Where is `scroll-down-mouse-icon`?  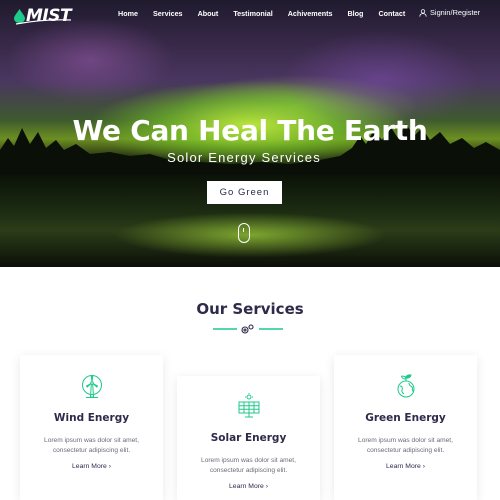 scroll-down-mouse-icon is located at coordinates (244, 233).